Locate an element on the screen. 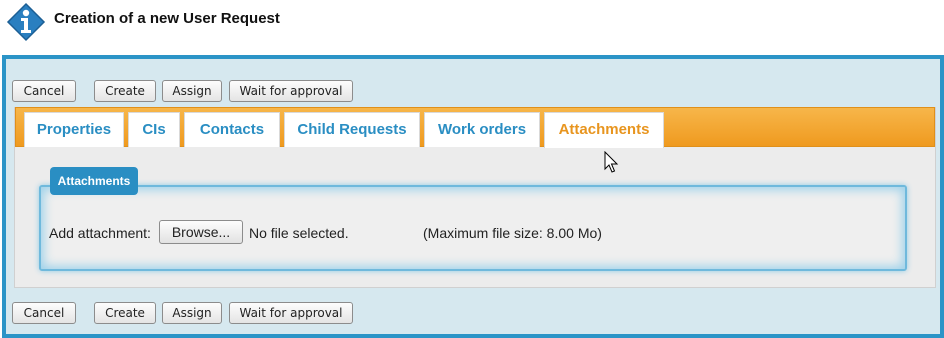 This screenshot has height=338, width=944. assign-button-top: Assign is located at coordinates (192, 91).